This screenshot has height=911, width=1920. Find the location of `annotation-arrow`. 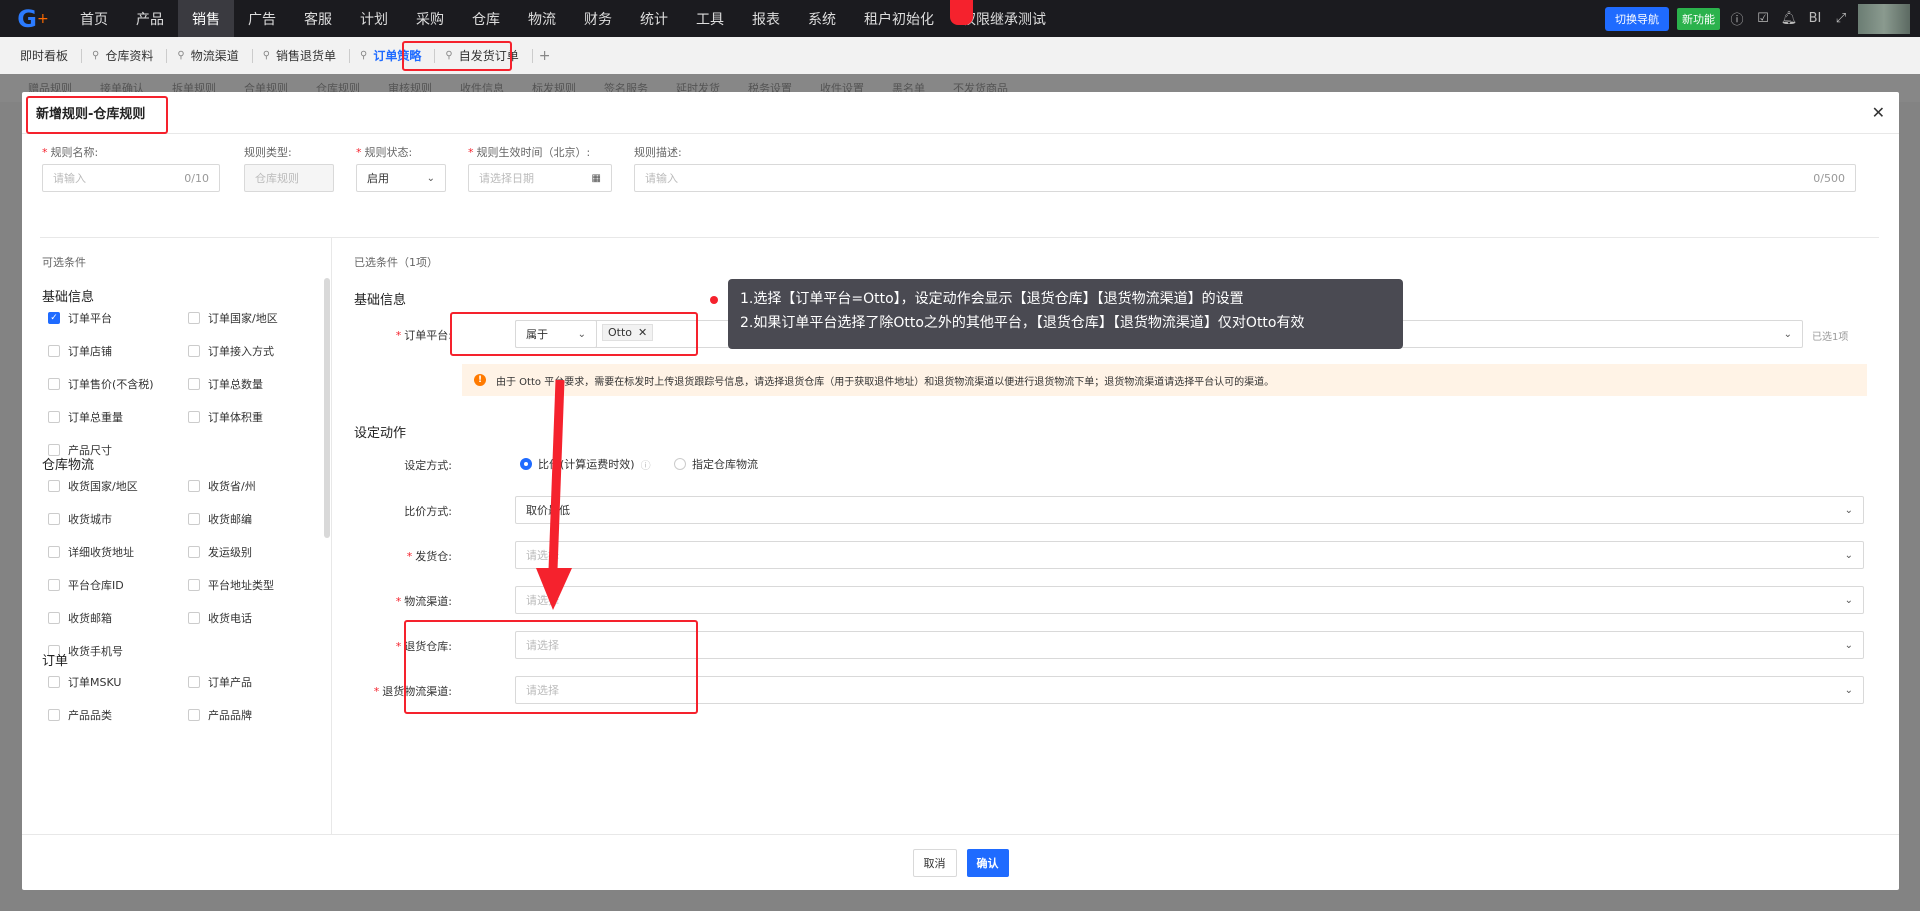

annotation-arrow is located at coordinates (554, 494).